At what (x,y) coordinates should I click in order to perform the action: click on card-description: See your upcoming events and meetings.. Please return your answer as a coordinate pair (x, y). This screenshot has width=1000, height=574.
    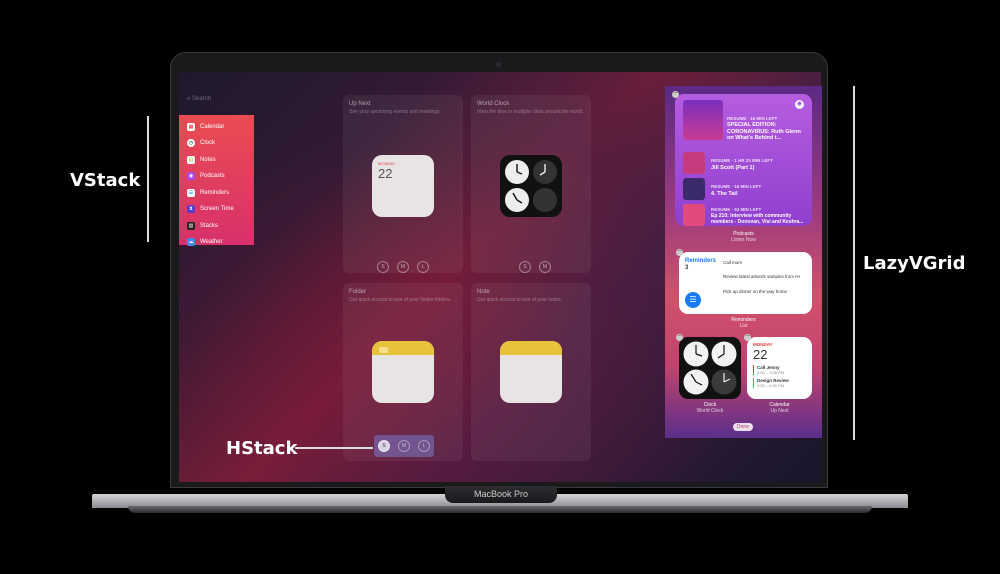
    Looking at the image, I should click on (395, 112).